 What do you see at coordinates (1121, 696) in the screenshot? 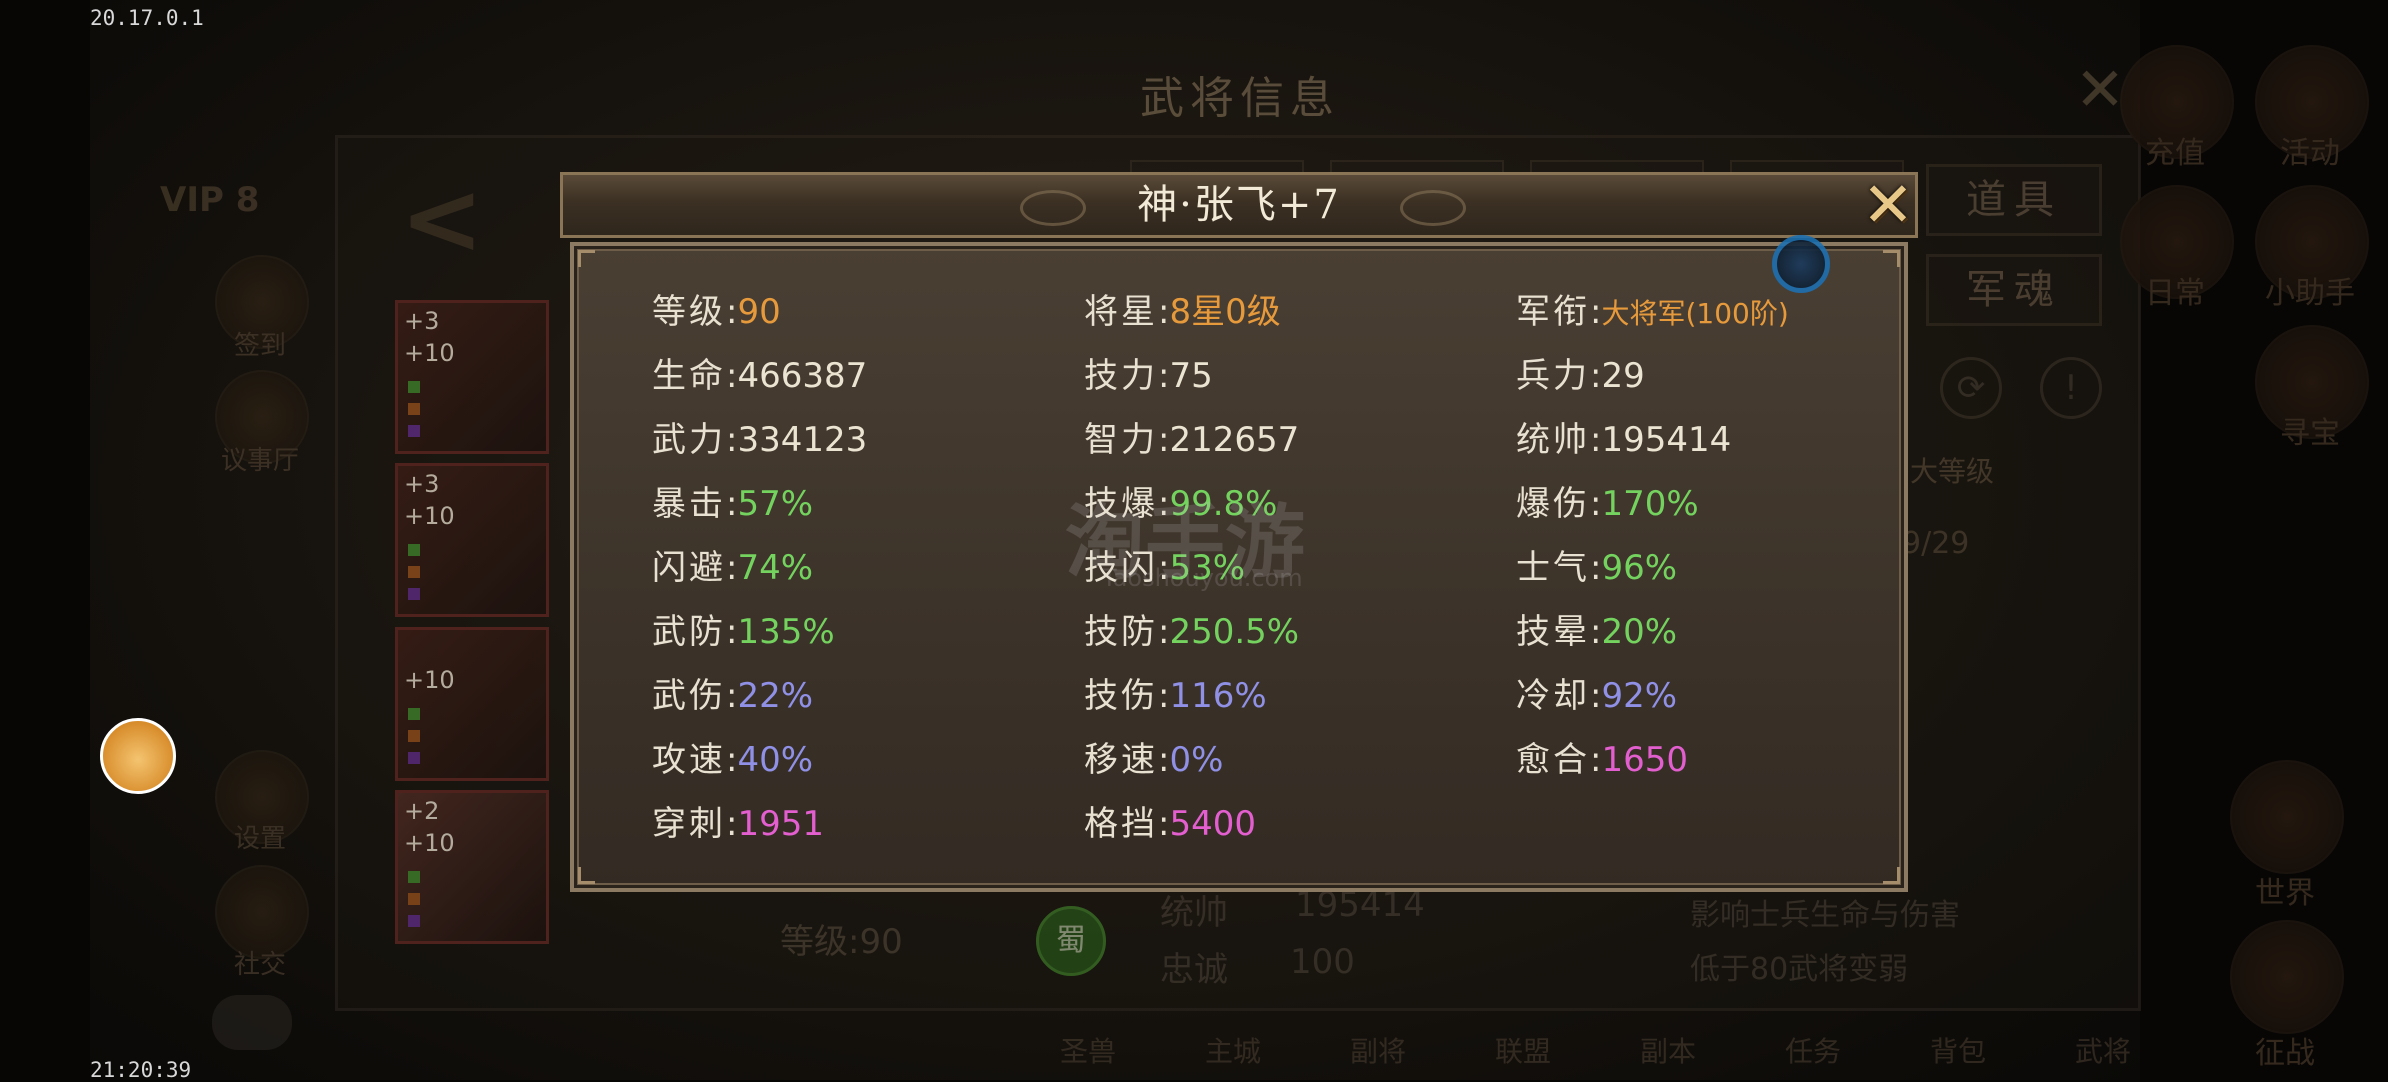
I see `stat-label: 技伤` at bounding box center [1121, 696].